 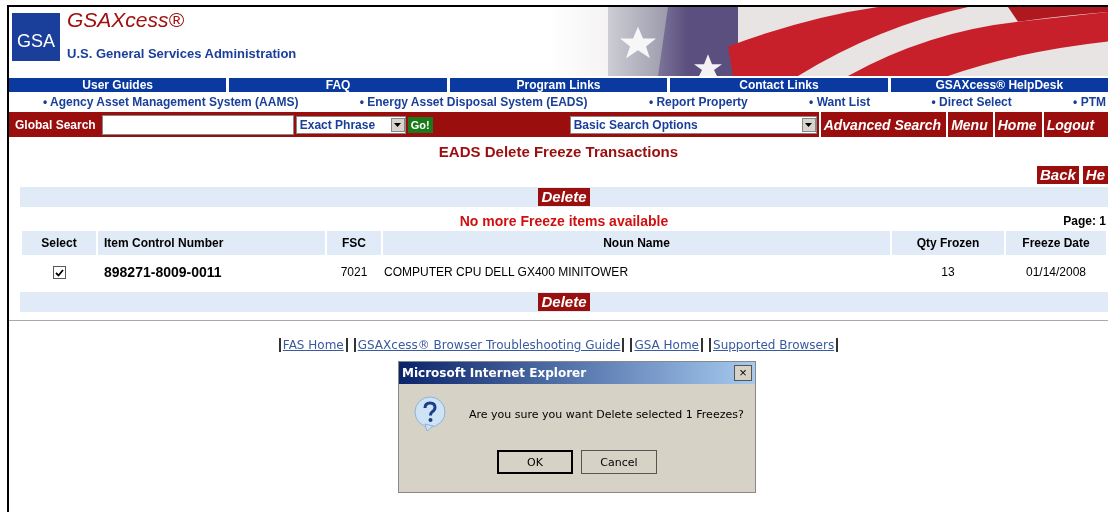 I want to click on table-cell-text: 7021, so click(x=354, y=272).